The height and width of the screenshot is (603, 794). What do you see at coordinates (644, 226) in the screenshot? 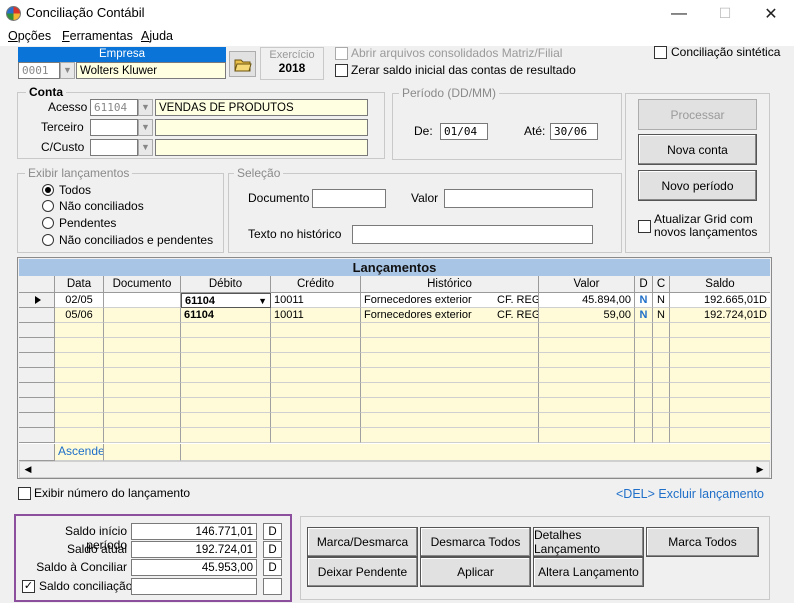
I see `atualizar-grid-checkbox` at bounding box center [644, 226].